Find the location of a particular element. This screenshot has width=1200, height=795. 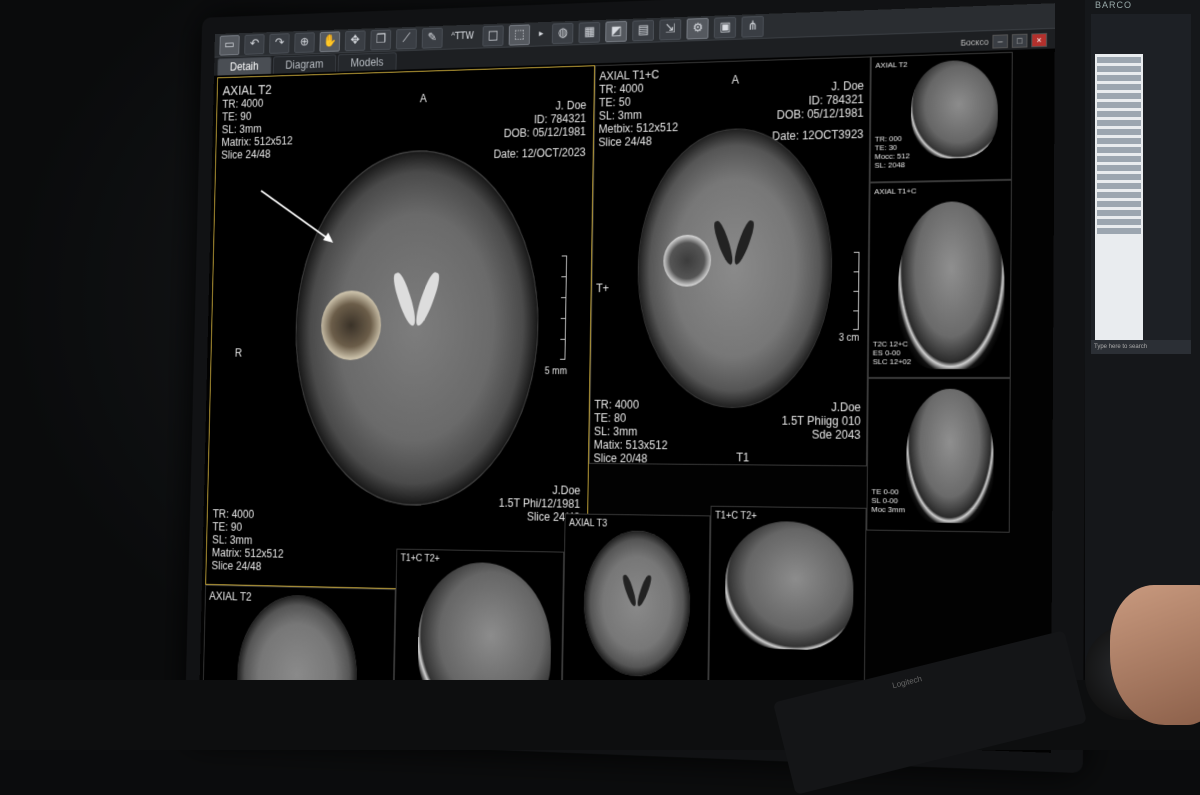

undo-icon: ↶ is located at coordinates (254, 44).